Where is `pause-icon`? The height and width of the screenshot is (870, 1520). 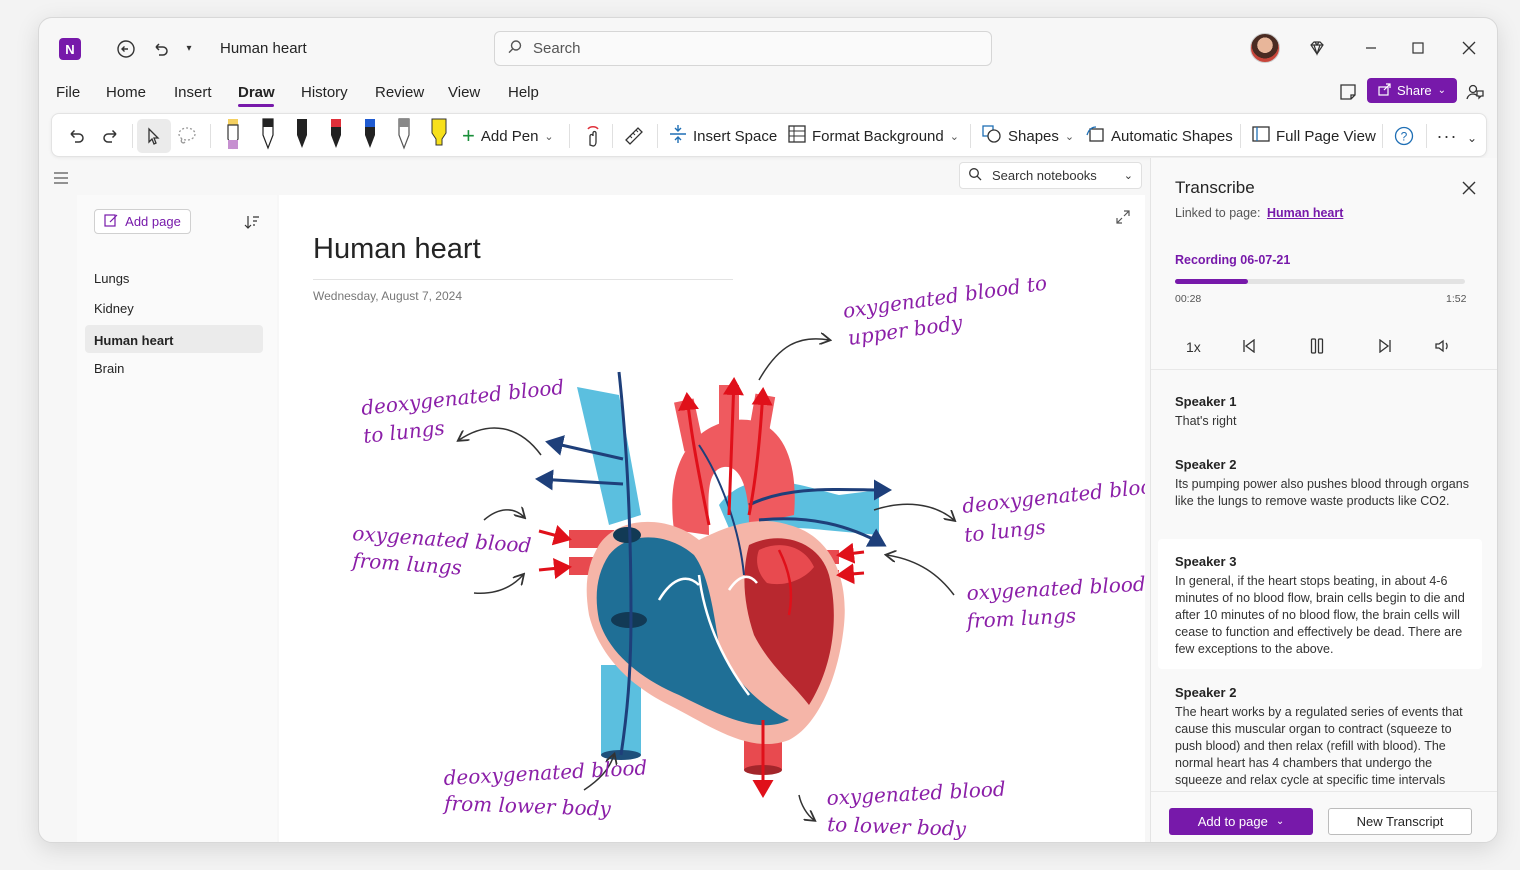
pause-icon is located at coordinates (1317, 346).